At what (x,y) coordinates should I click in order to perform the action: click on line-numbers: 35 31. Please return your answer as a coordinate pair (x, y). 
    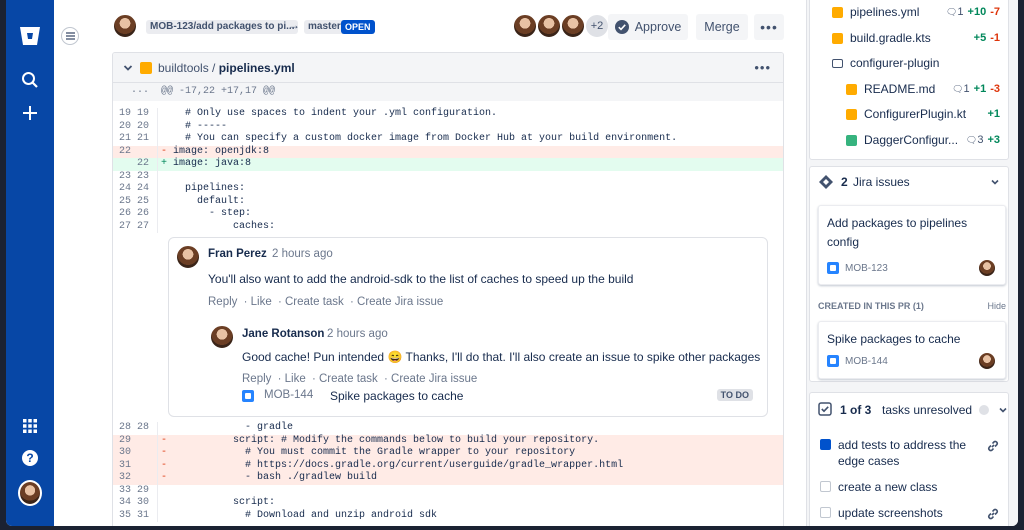
    Looking at the image, I should click on (135, 516).